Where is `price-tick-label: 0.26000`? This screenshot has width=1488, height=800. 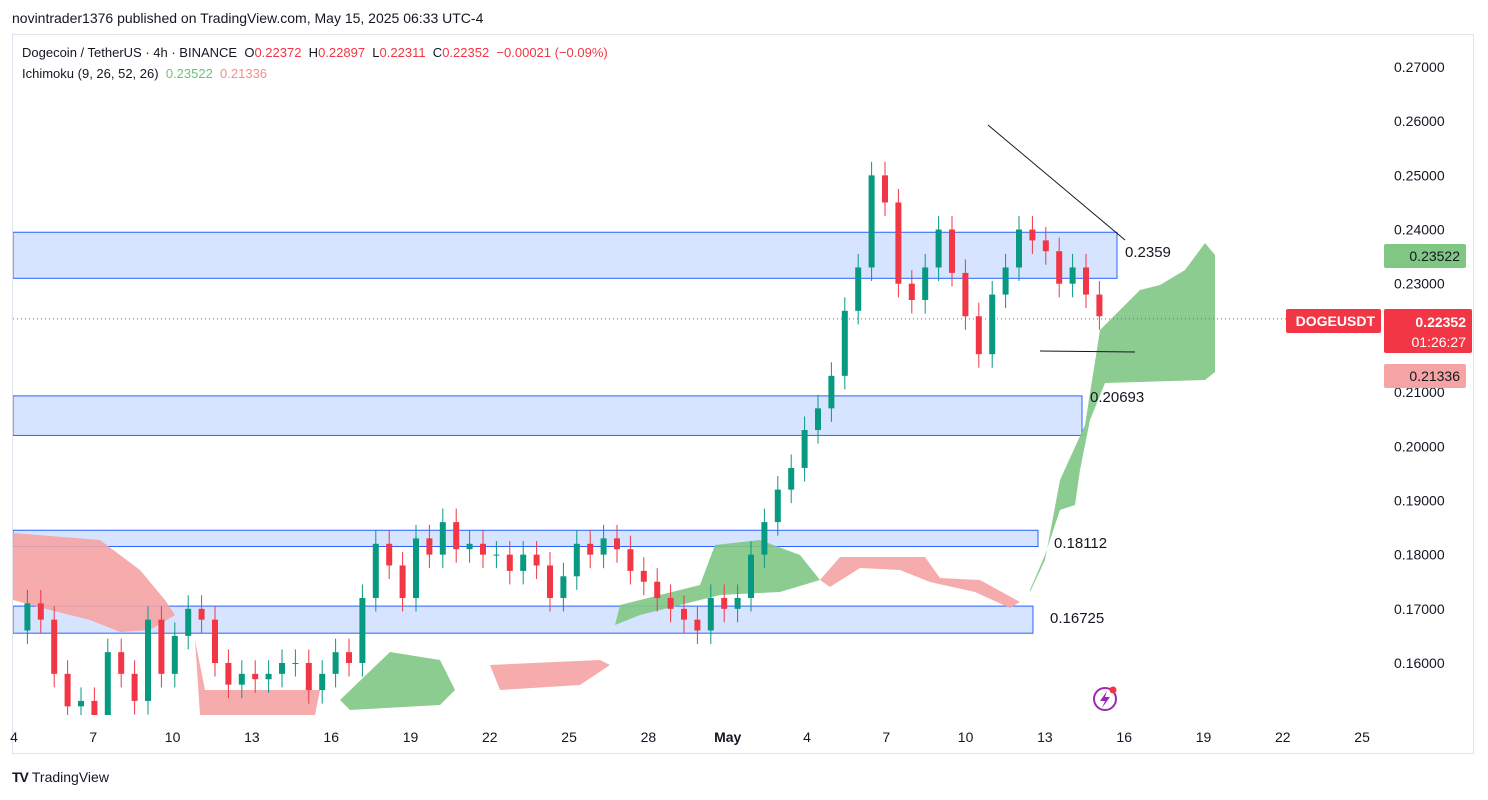 price-tick-label: 0.26000 is located at coordinates (1419, 121).